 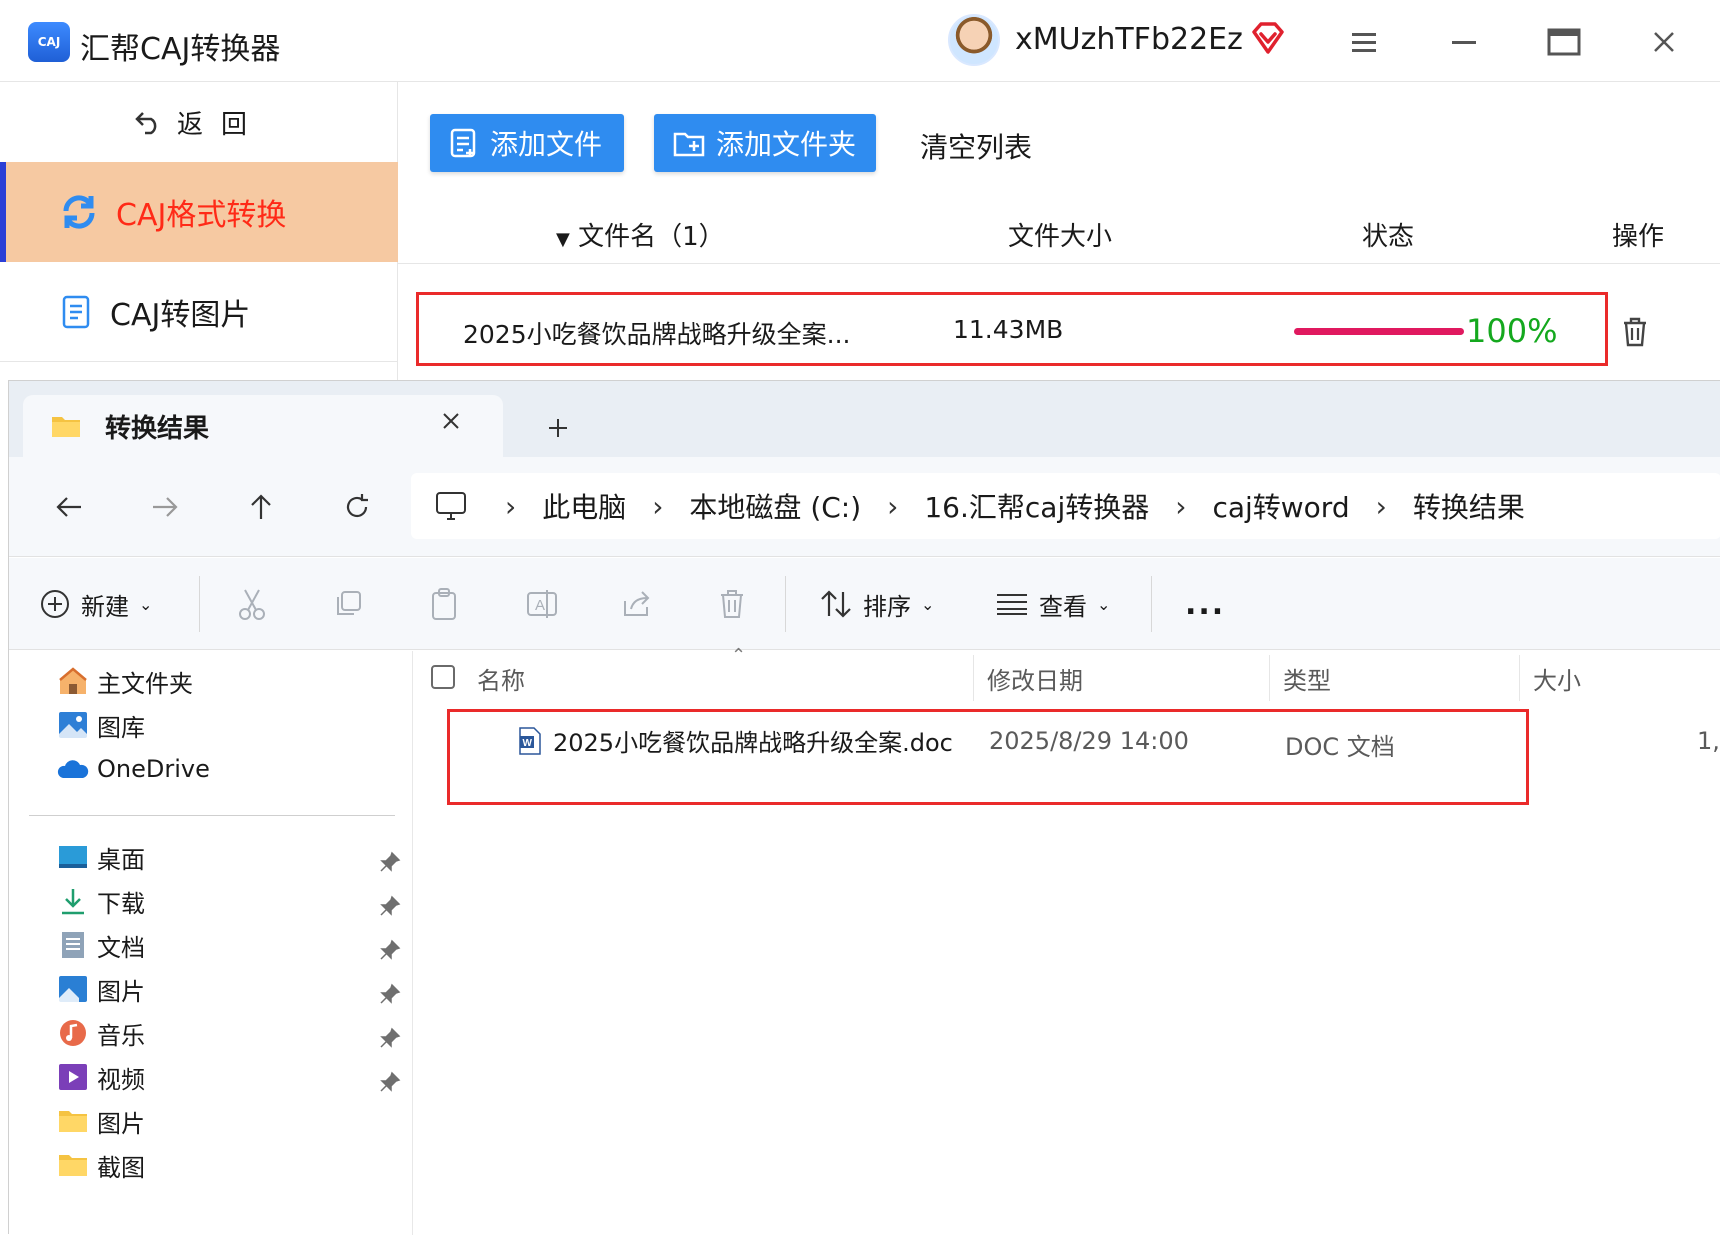 I want to click on add-file-button: 添加文件, so click(x=527, y=143).